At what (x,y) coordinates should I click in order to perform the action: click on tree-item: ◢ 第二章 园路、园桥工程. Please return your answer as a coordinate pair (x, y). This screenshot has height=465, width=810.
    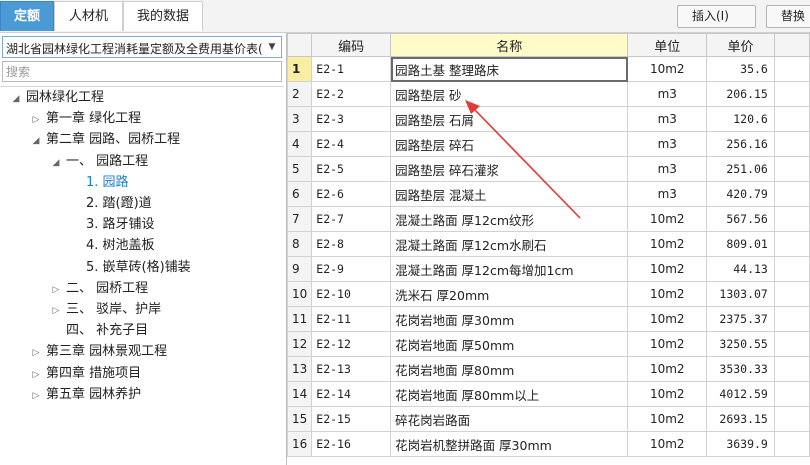
    Looking at the image, I should click on (105, 140).